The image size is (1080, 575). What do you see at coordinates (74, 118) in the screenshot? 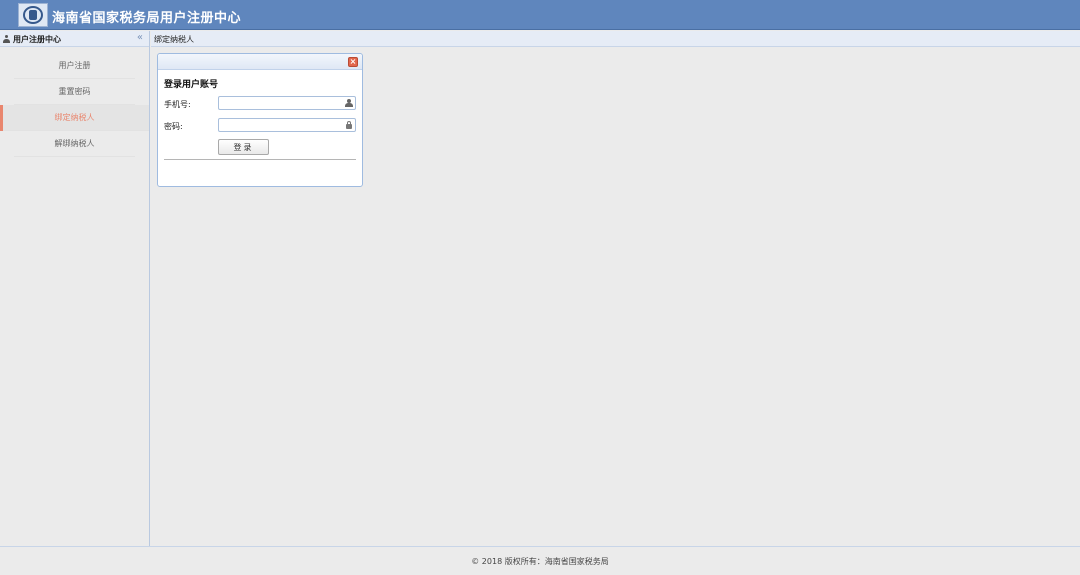
I see `sidebar-item-bind-taxpayer: 绑定纳税人` at bounding box center [74, 118].